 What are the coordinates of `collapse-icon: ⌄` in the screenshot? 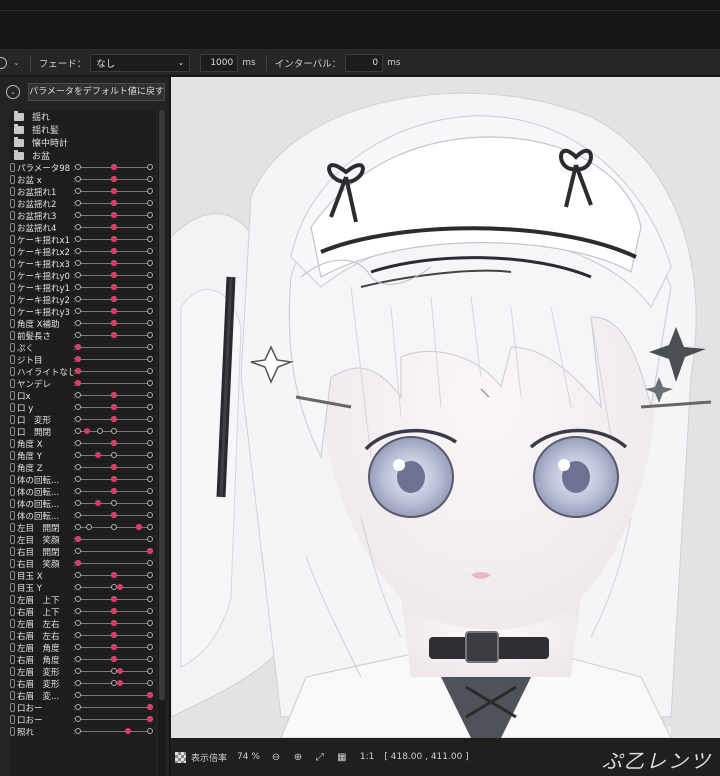 It's located at (13, 92).